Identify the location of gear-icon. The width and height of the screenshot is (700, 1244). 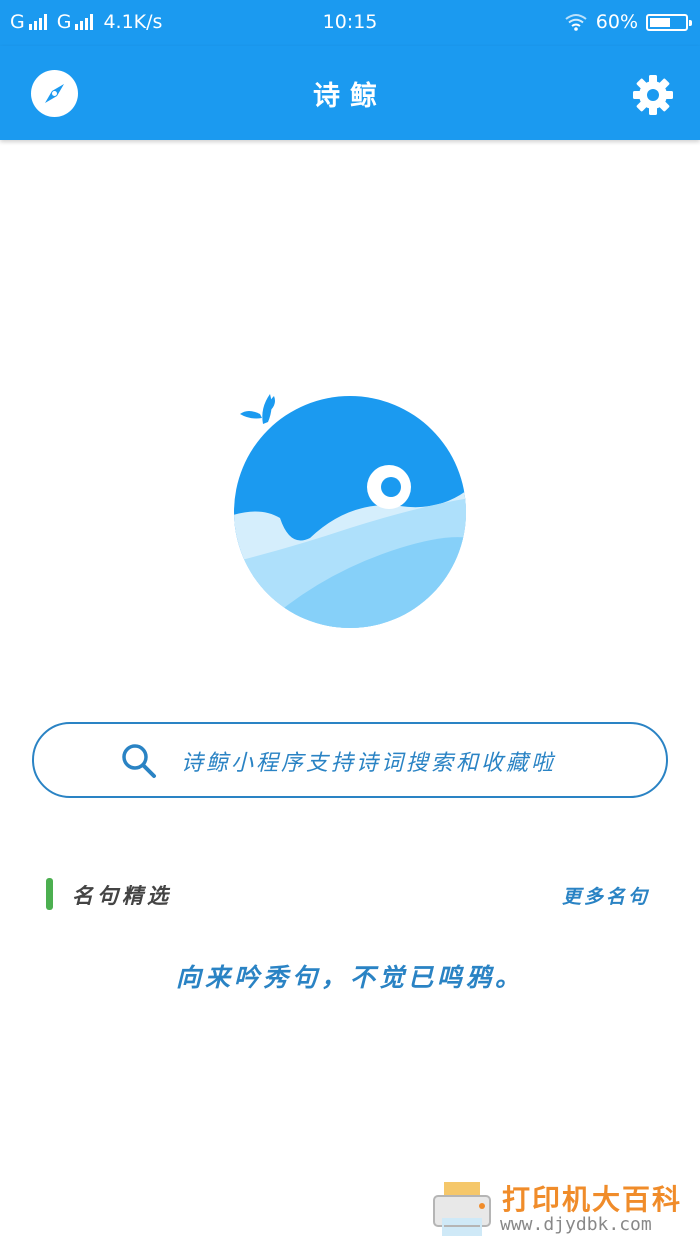
(653, 95).